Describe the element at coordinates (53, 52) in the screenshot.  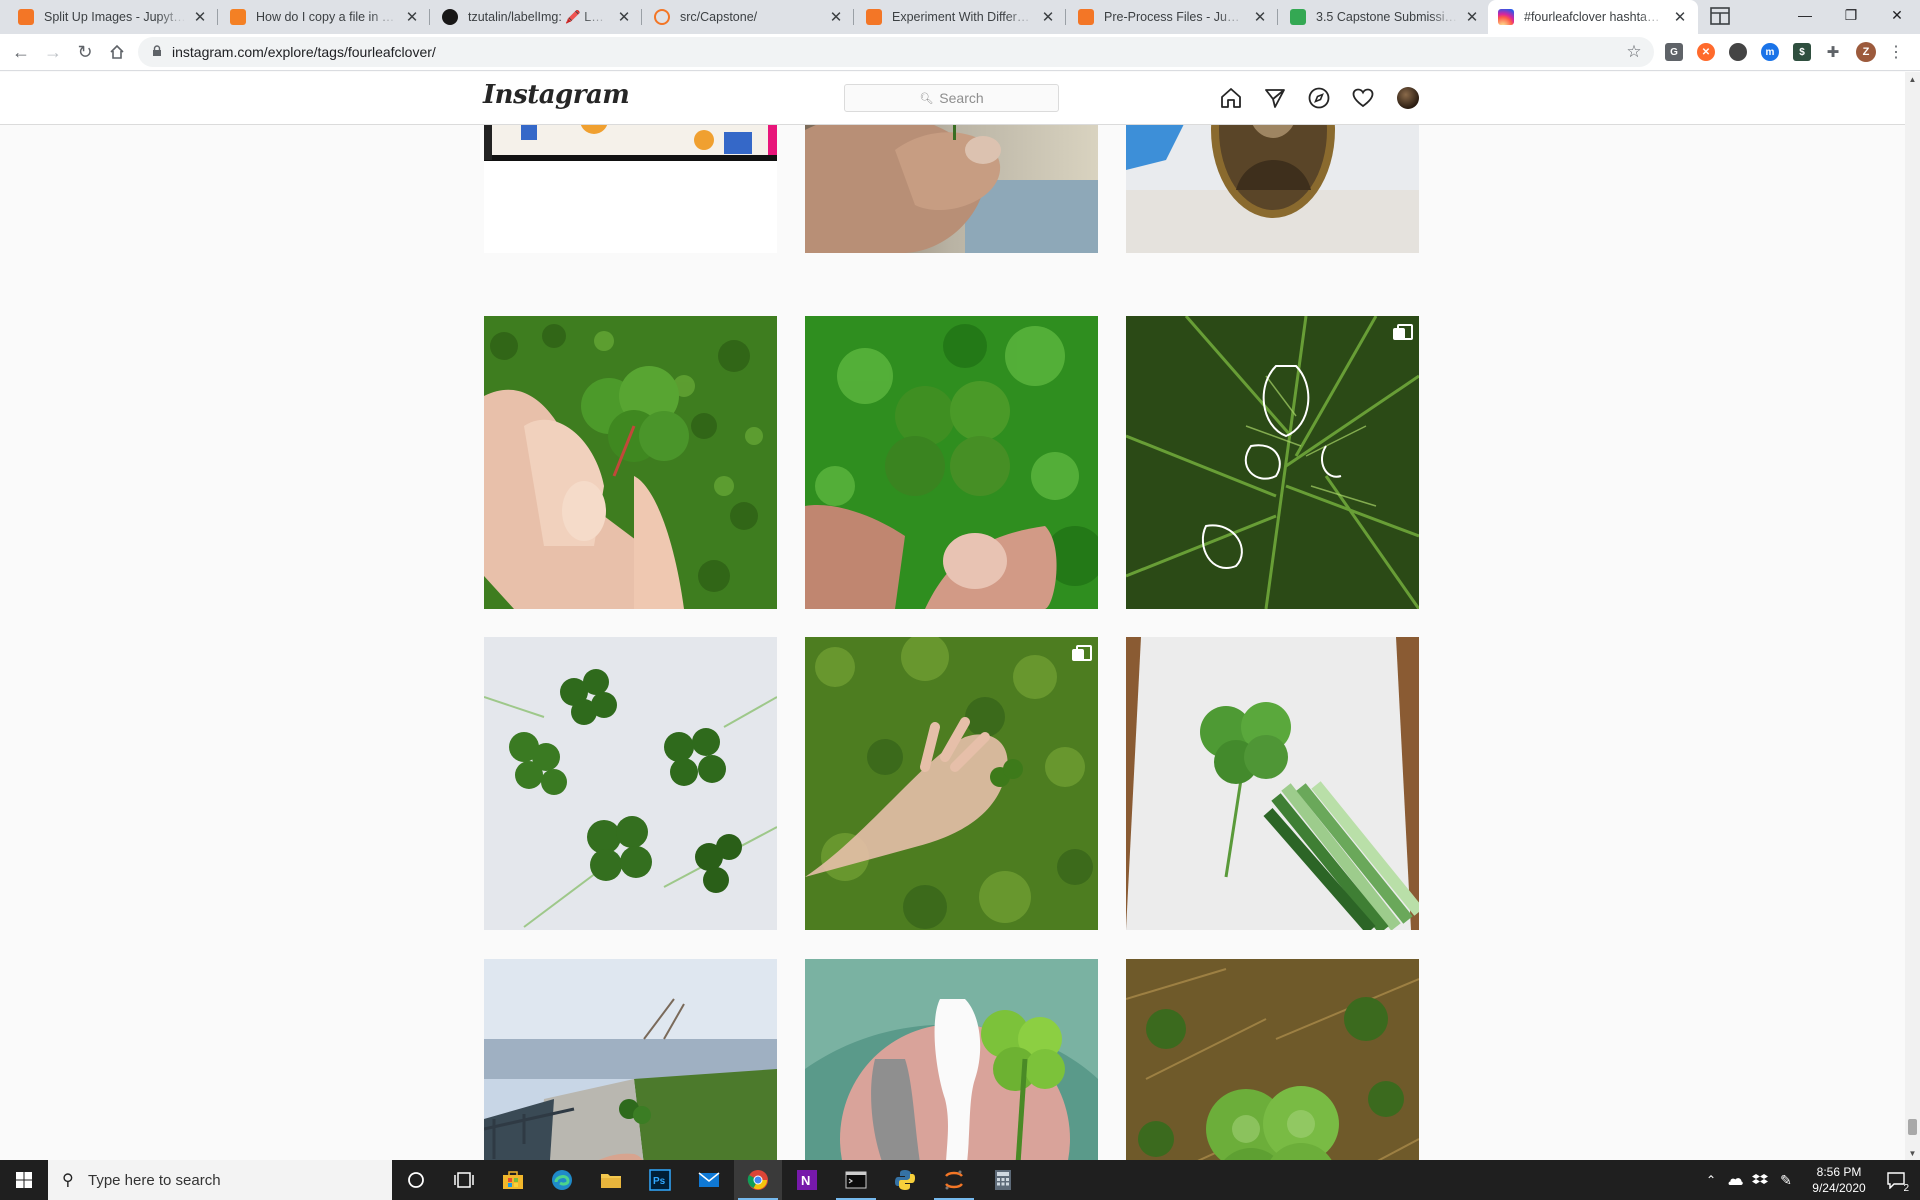
I see `forward-icon: →` at that location.